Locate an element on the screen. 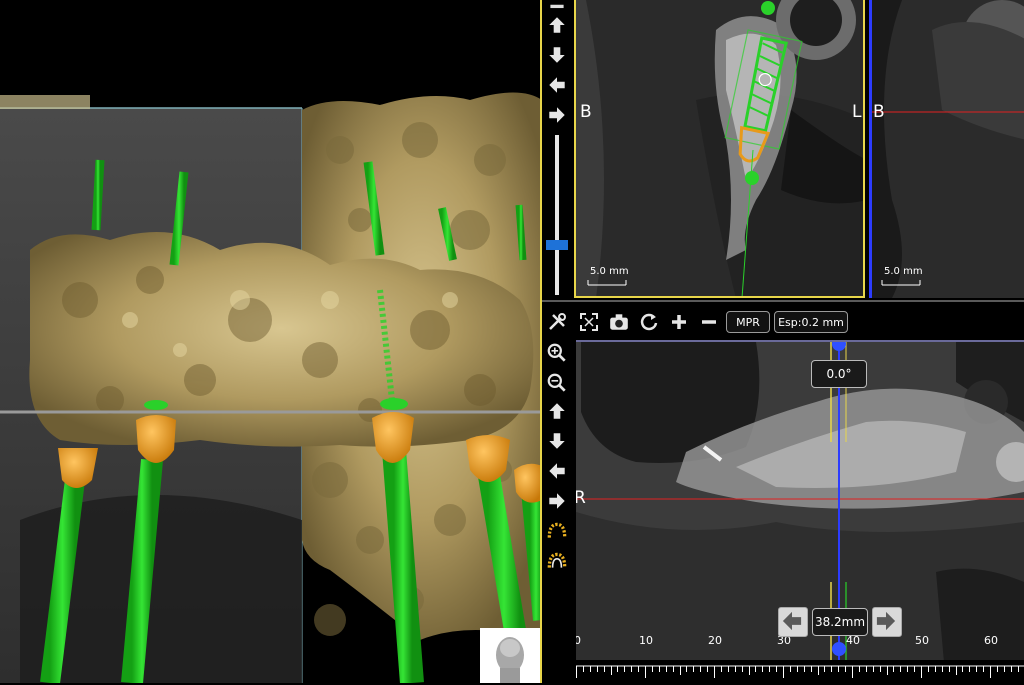 The height and width of the screenshot is (685, 1024). head-orientation-icon is located at coordinates (510, 660).